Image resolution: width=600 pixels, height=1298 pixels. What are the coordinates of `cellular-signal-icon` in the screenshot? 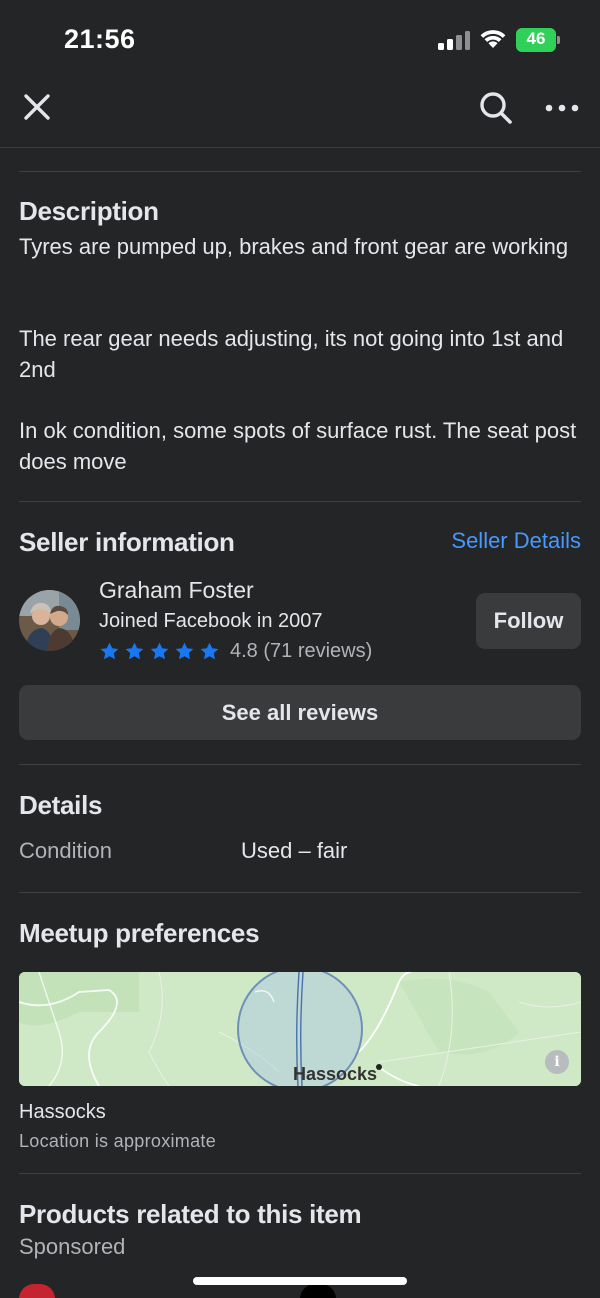 It's located at (454, 40).